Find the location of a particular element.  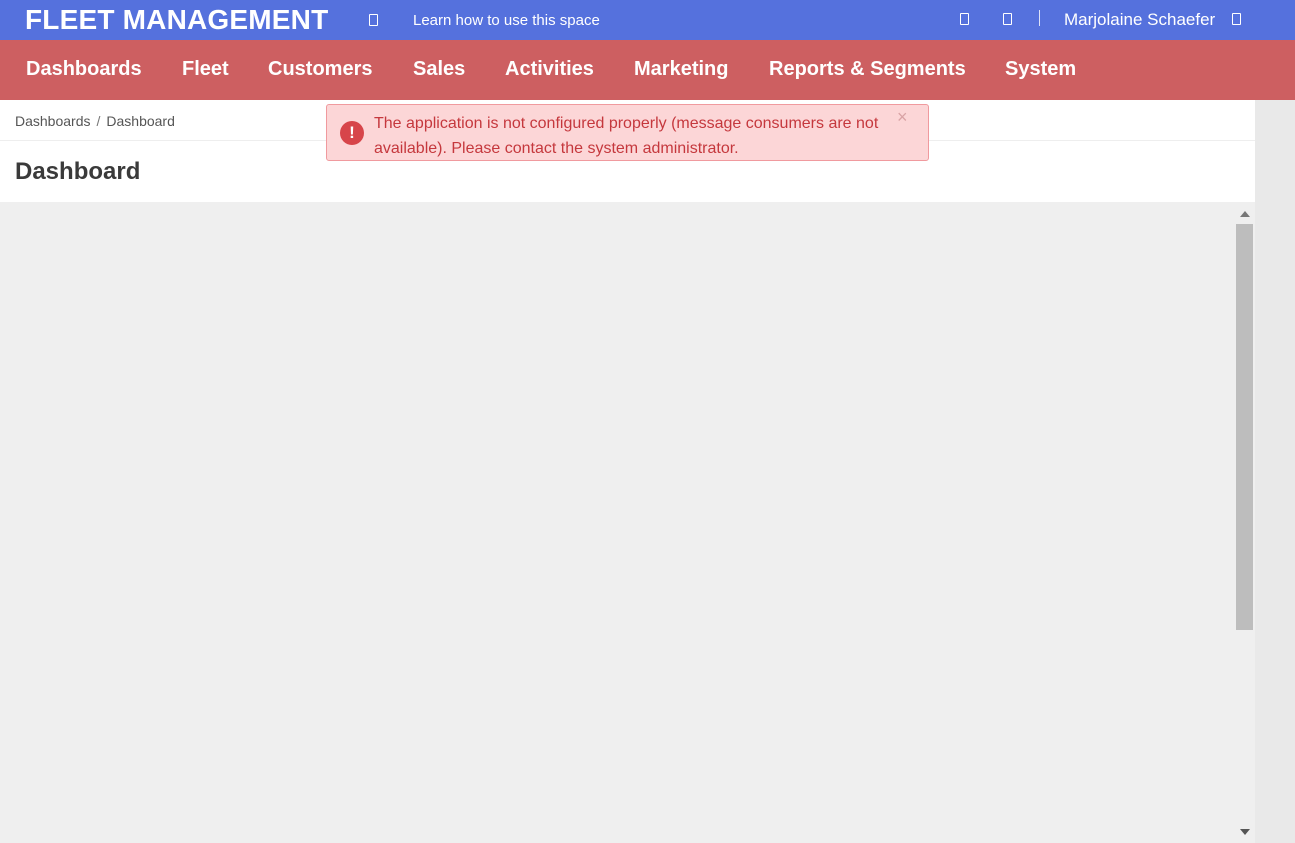

nav-item-activities: Activities is located at coordinates (549, 69).